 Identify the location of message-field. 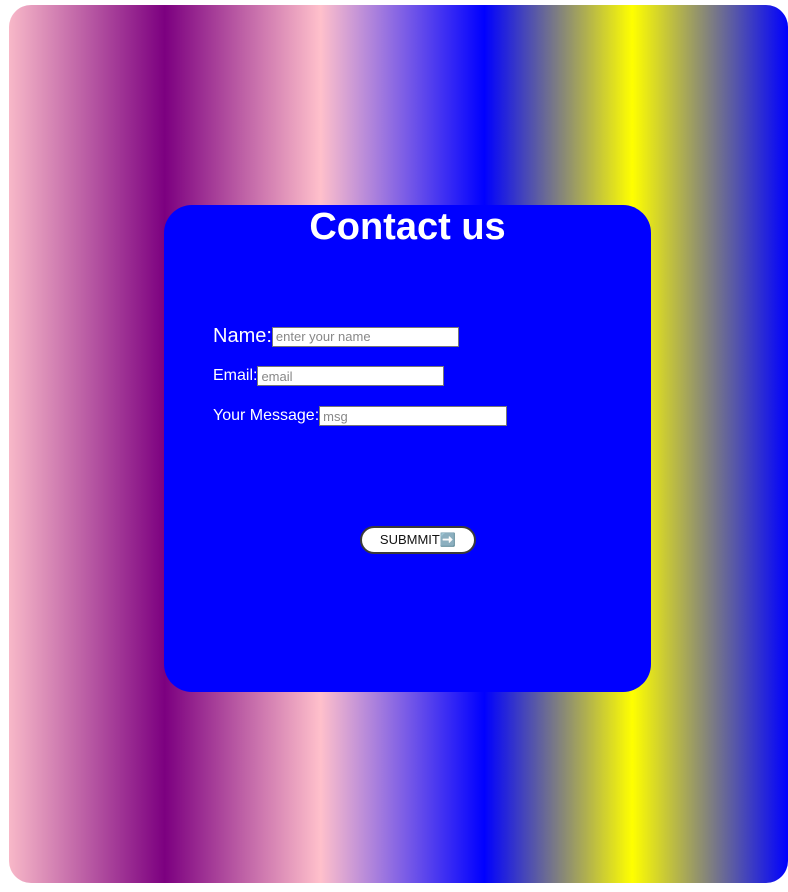
(413, 416).